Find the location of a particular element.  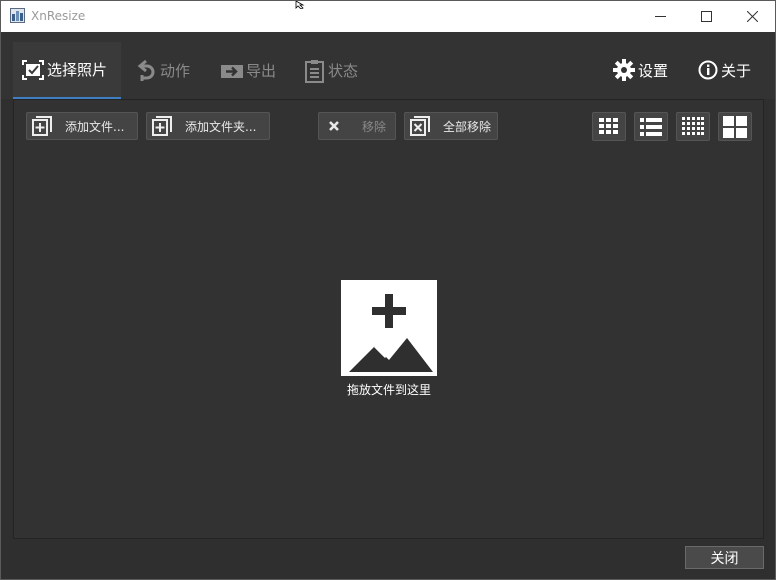

remove-all-button: 全部移除 is located at coordinates (451, 126).